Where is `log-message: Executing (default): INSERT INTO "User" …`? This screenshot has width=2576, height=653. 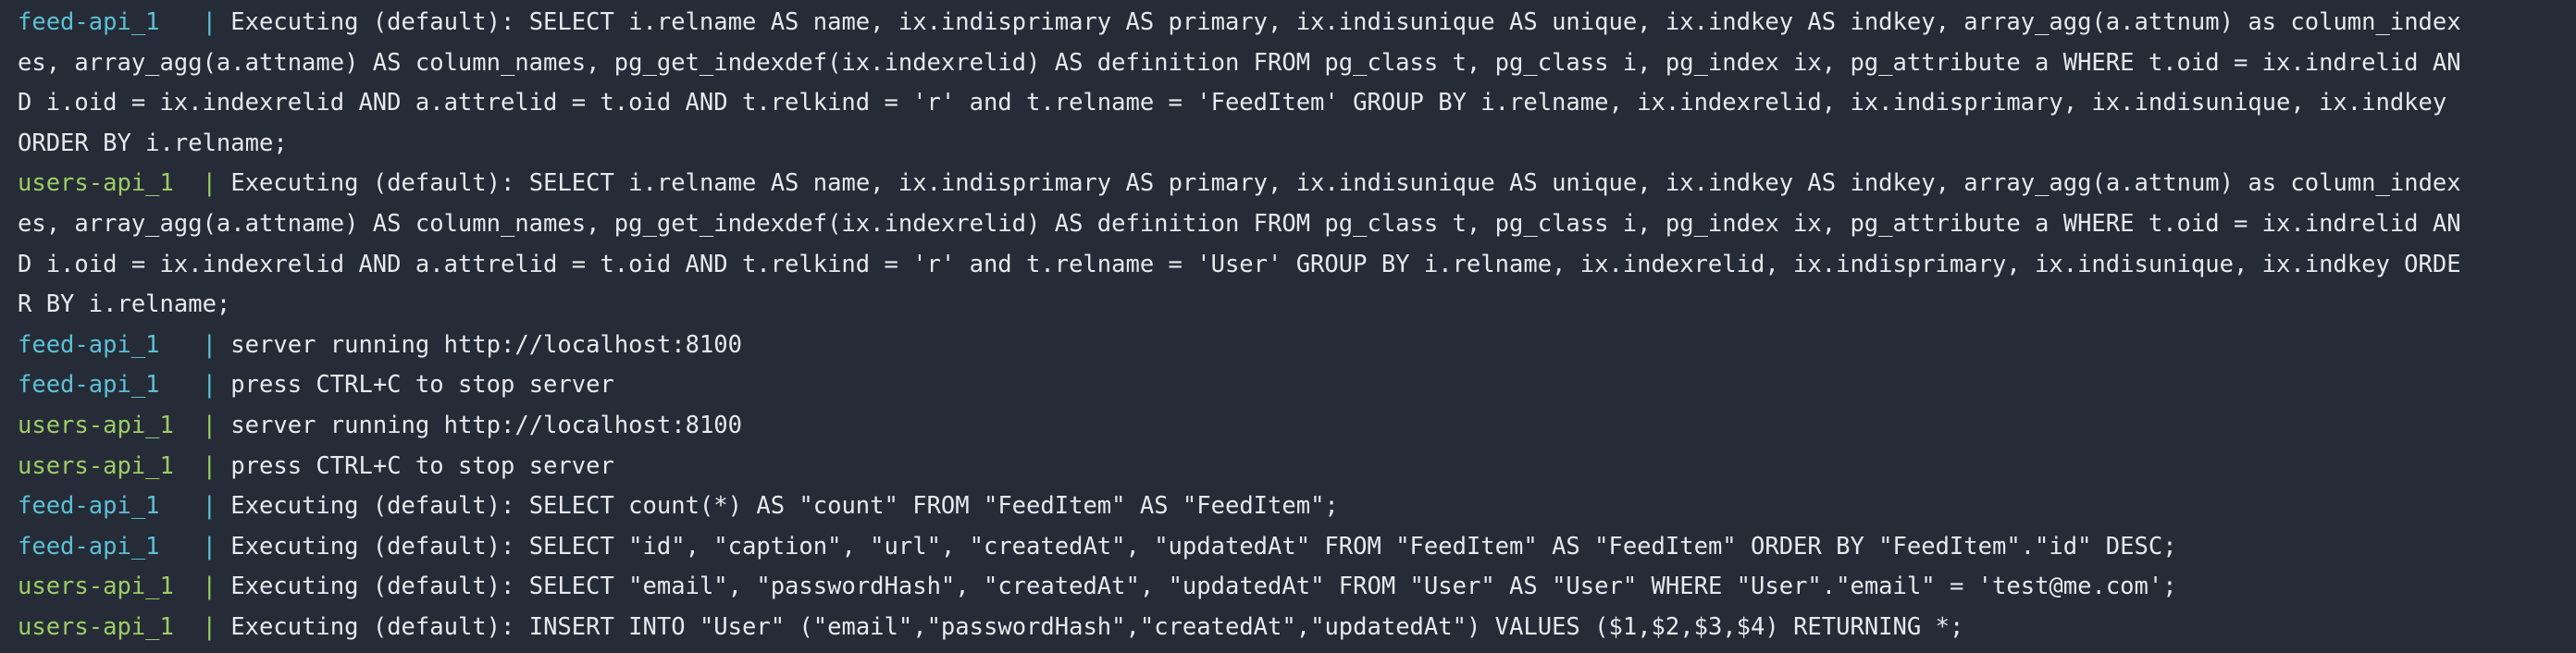 log-message: Executing (default): INSERT INTO "User" … is located at coordinates (1090, 626).